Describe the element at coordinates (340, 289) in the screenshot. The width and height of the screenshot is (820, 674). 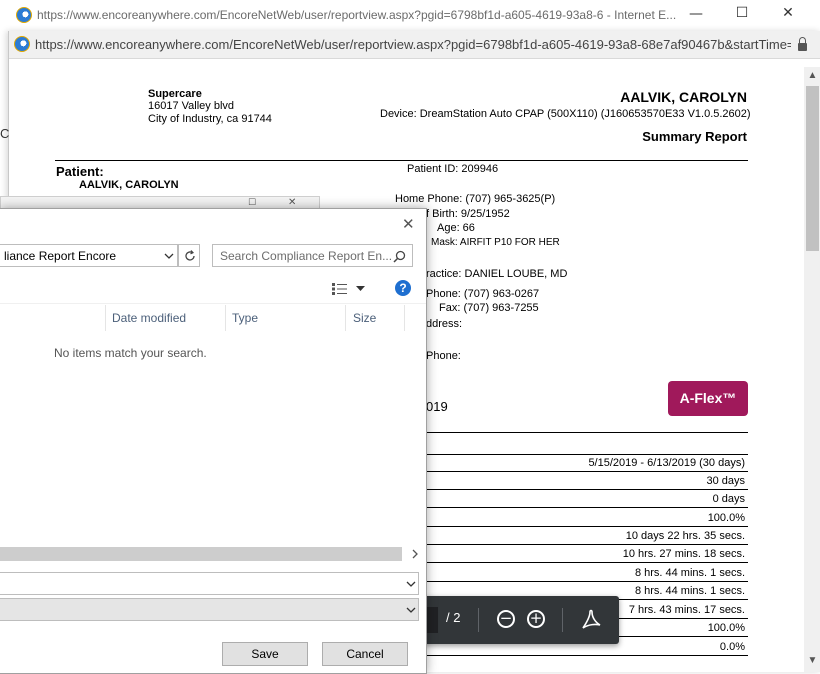
I see `view-options-icon` at that location.